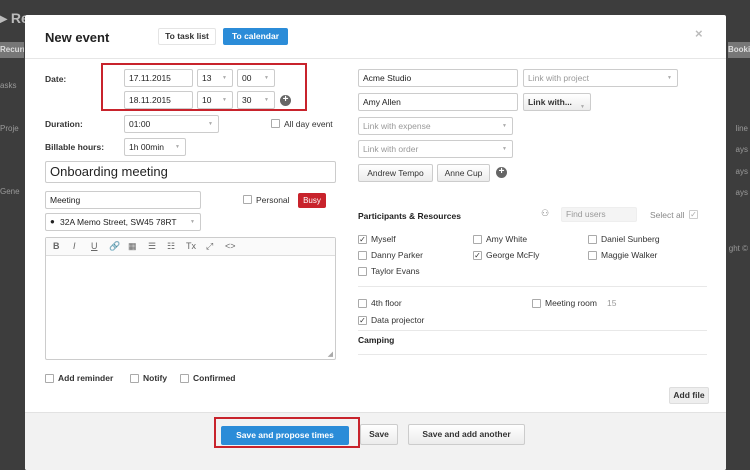 The image size is (750, 470). Describe the element at coordinates (738, 248) in the screenshot. I see `background-right-item: ght ©` at that location.